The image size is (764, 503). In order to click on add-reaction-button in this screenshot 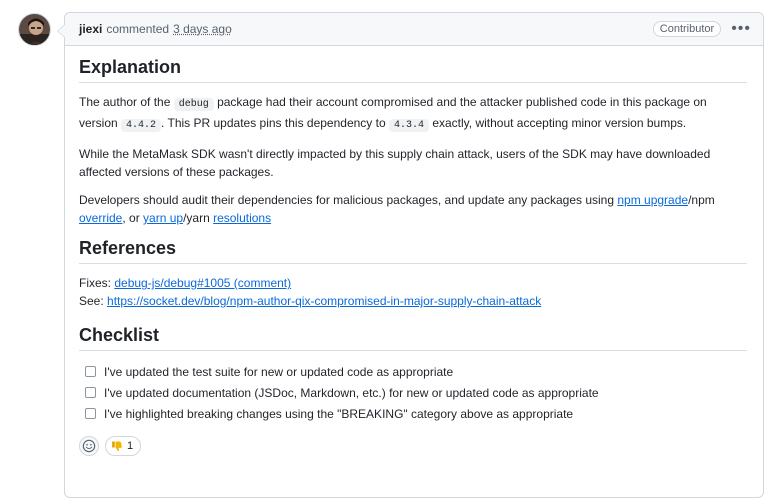, I will do `click(89, 446)`.